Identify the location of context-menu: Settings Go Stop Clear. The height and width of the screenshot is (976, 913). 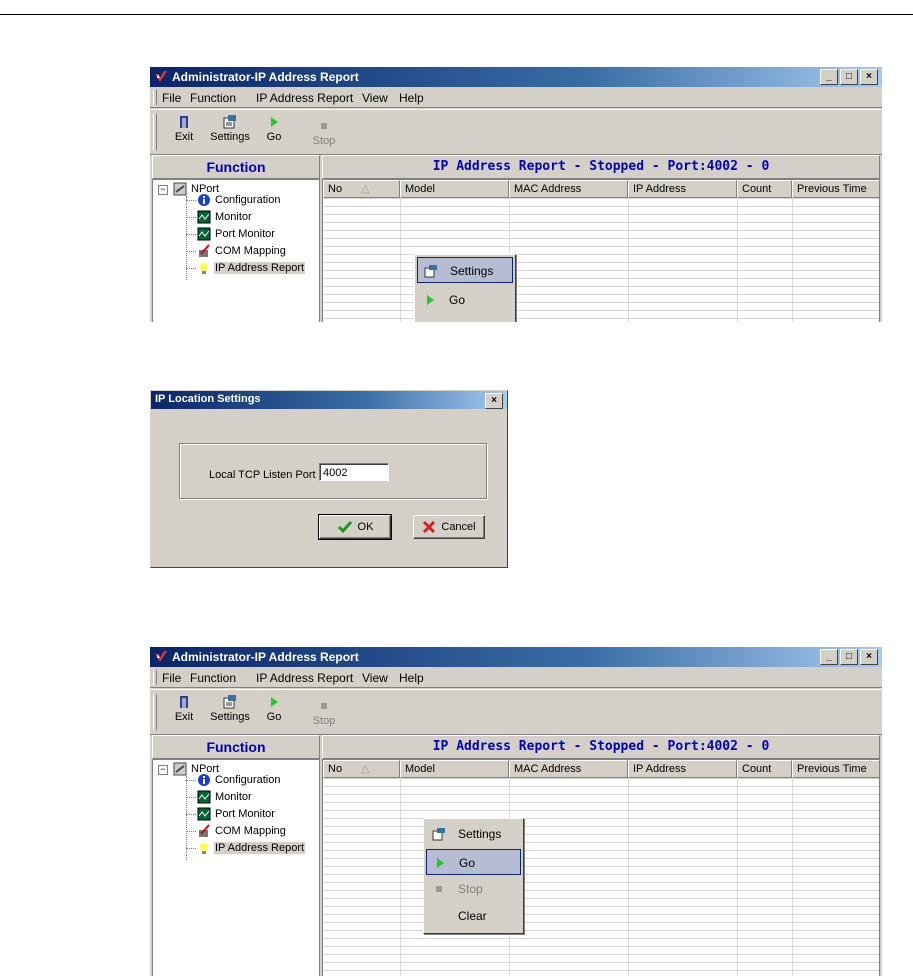
(473, 876).